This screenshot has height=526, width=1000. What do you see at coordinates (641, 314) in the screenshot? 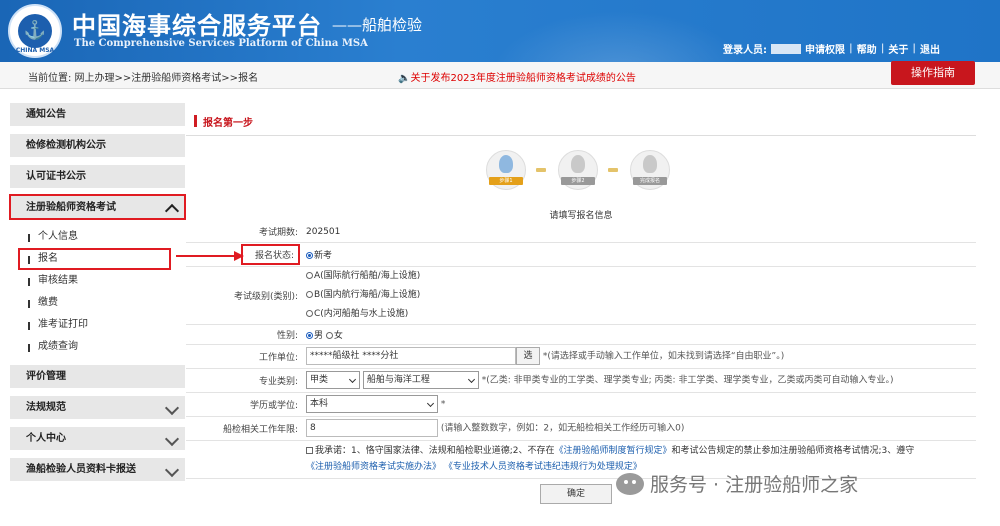
I see `category-option-c: C(内河船舶与水上设施)` at bounding box center [641, 314].